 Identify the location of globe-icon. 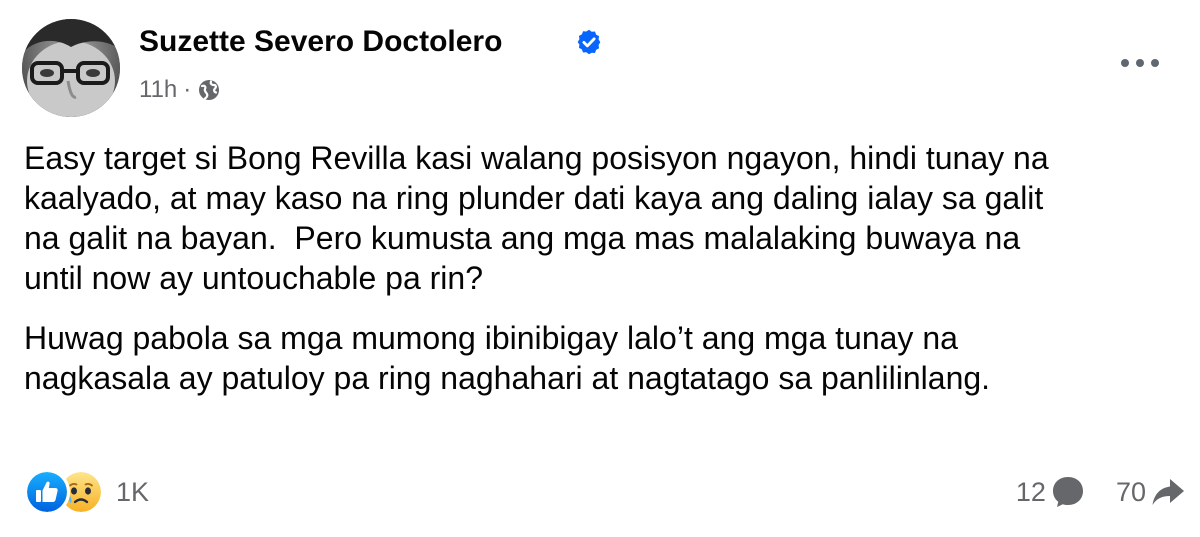
(209, 90).